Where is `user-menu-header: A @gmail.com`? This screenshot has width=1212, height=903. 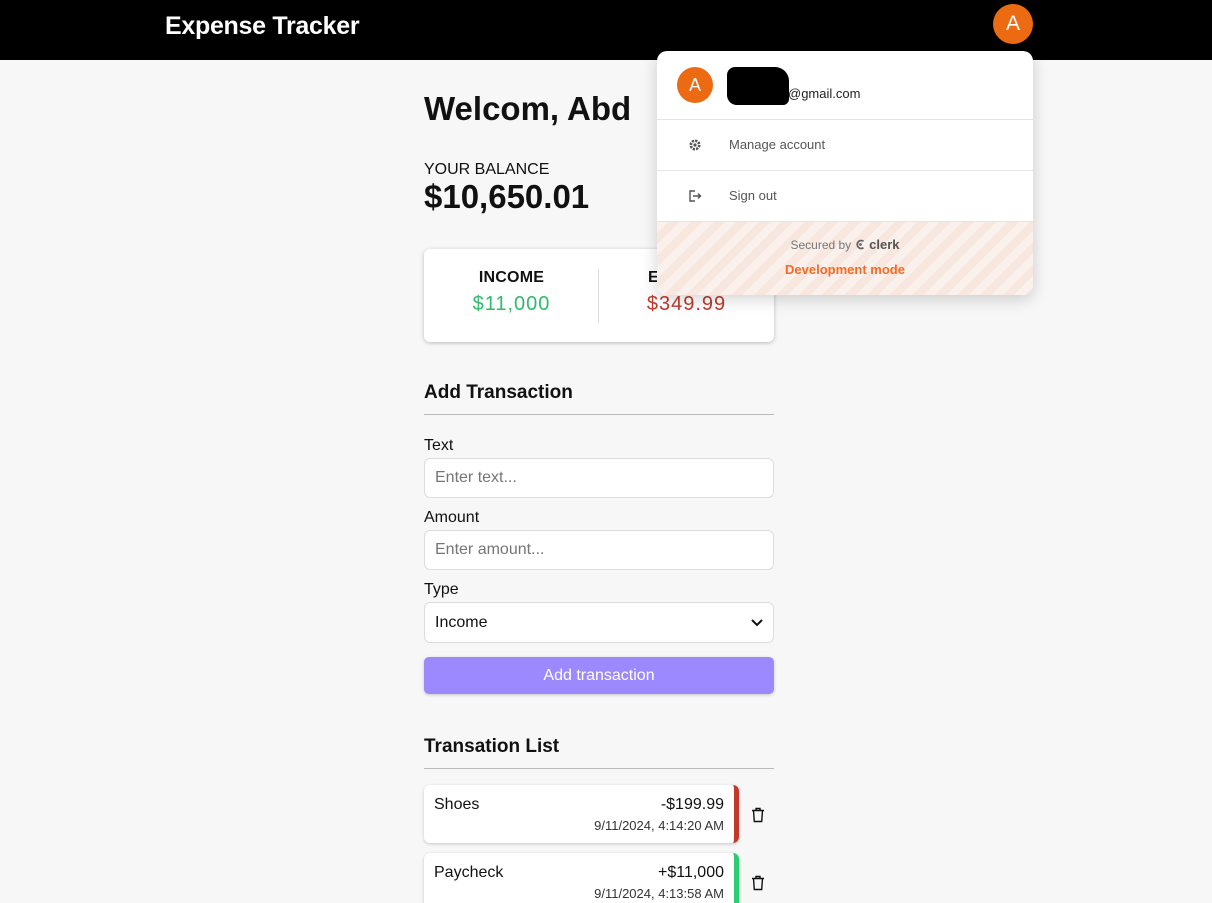
user-menu-header: A @gmail.com is located at coordinates (845, 85).